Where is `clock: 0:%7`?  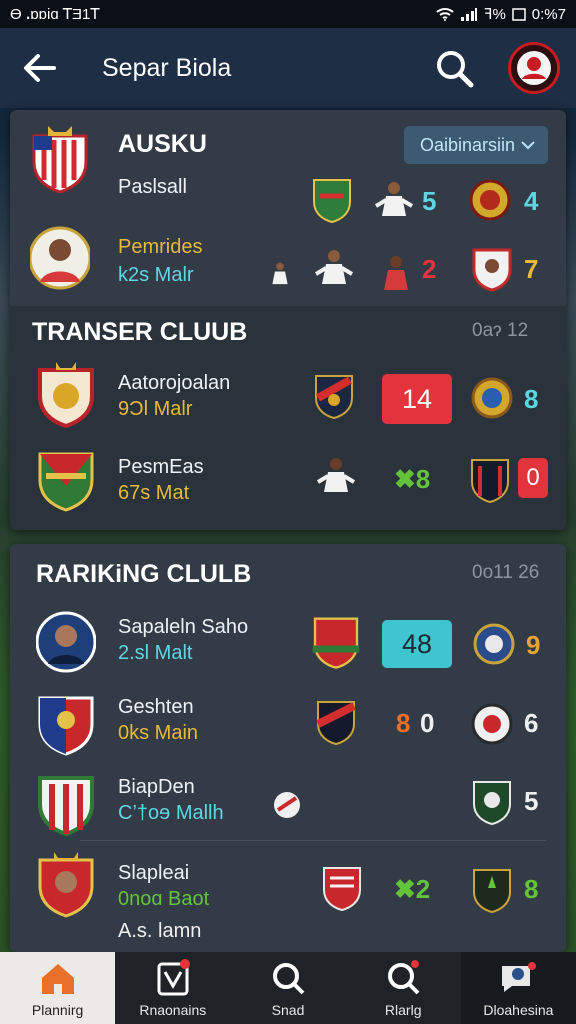
clock: 0:%7 is located at coordinates (548, 14).